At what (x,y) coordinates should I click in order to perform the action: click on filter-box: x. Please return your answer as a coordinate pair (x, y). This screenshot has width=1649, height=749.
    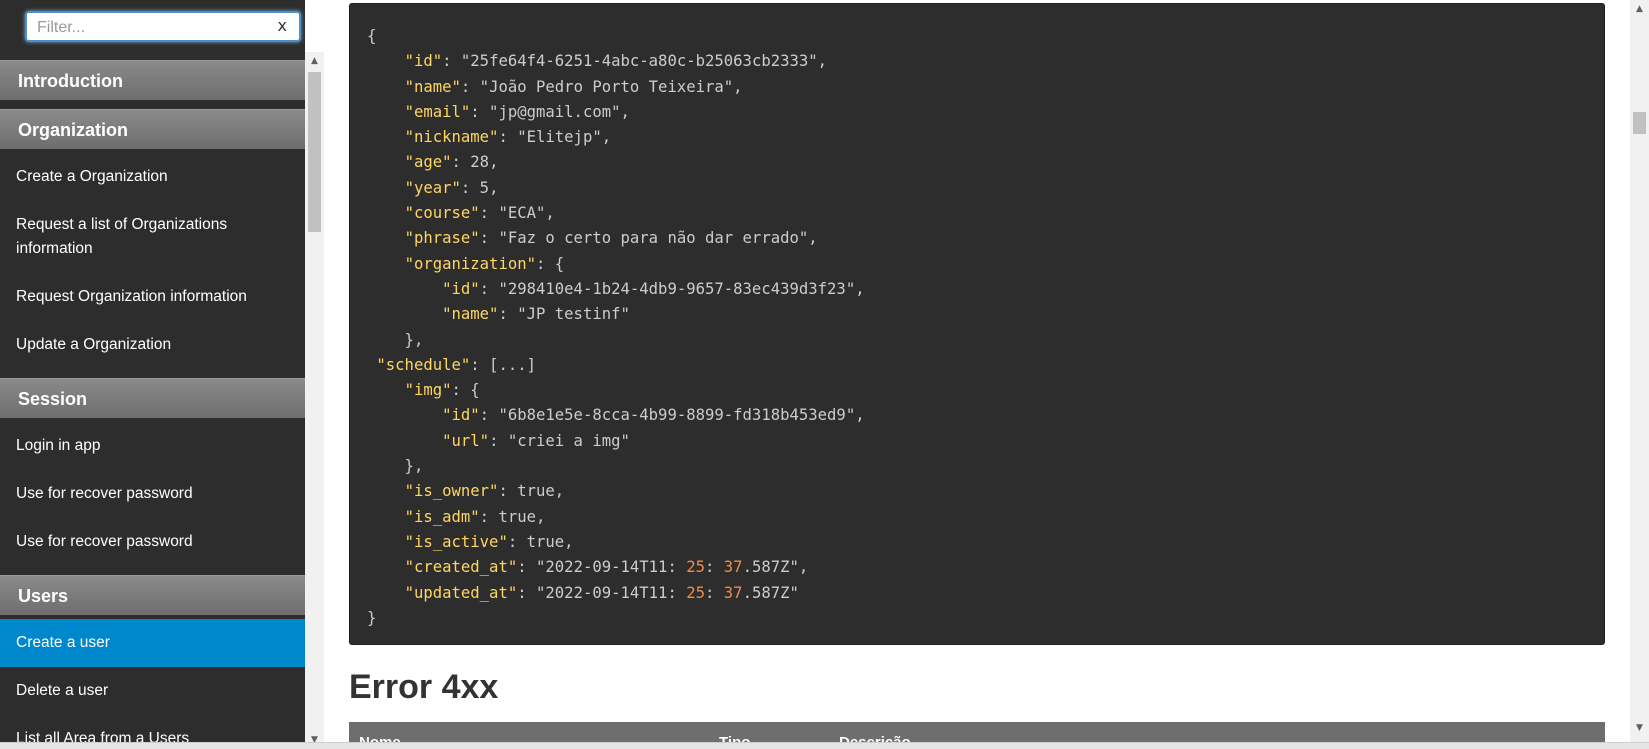
    Looking at the image, I should click on (163, 26).